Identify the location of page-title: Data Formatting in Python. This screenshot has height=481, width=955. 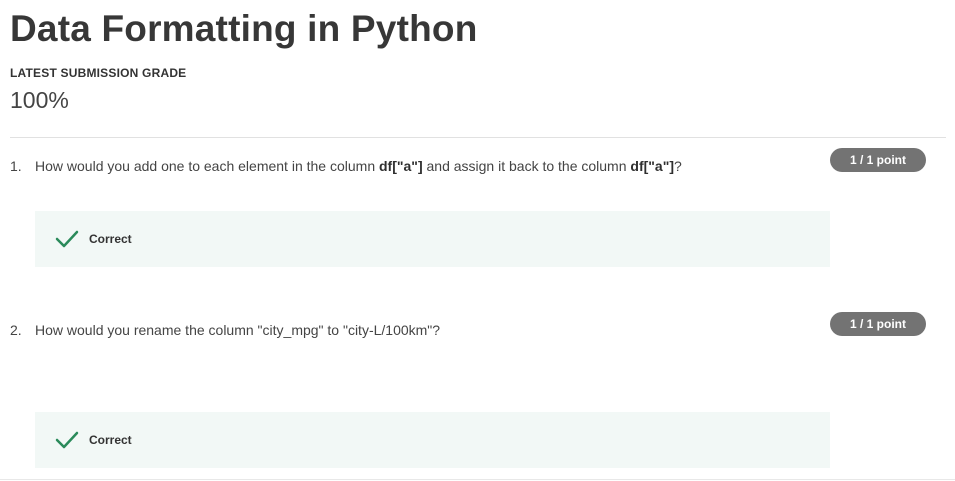
(244, 28).